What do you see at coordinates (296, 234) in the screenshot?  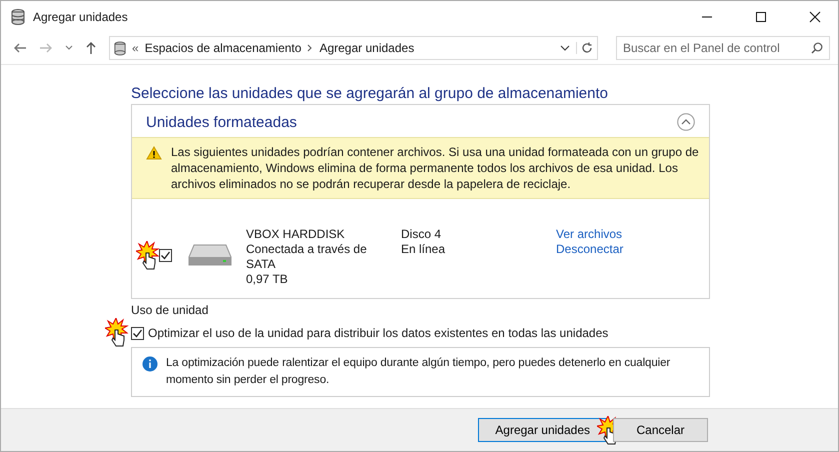 I see `drive-name: VBOX HARDDISK` at bounding box center [296, 234].